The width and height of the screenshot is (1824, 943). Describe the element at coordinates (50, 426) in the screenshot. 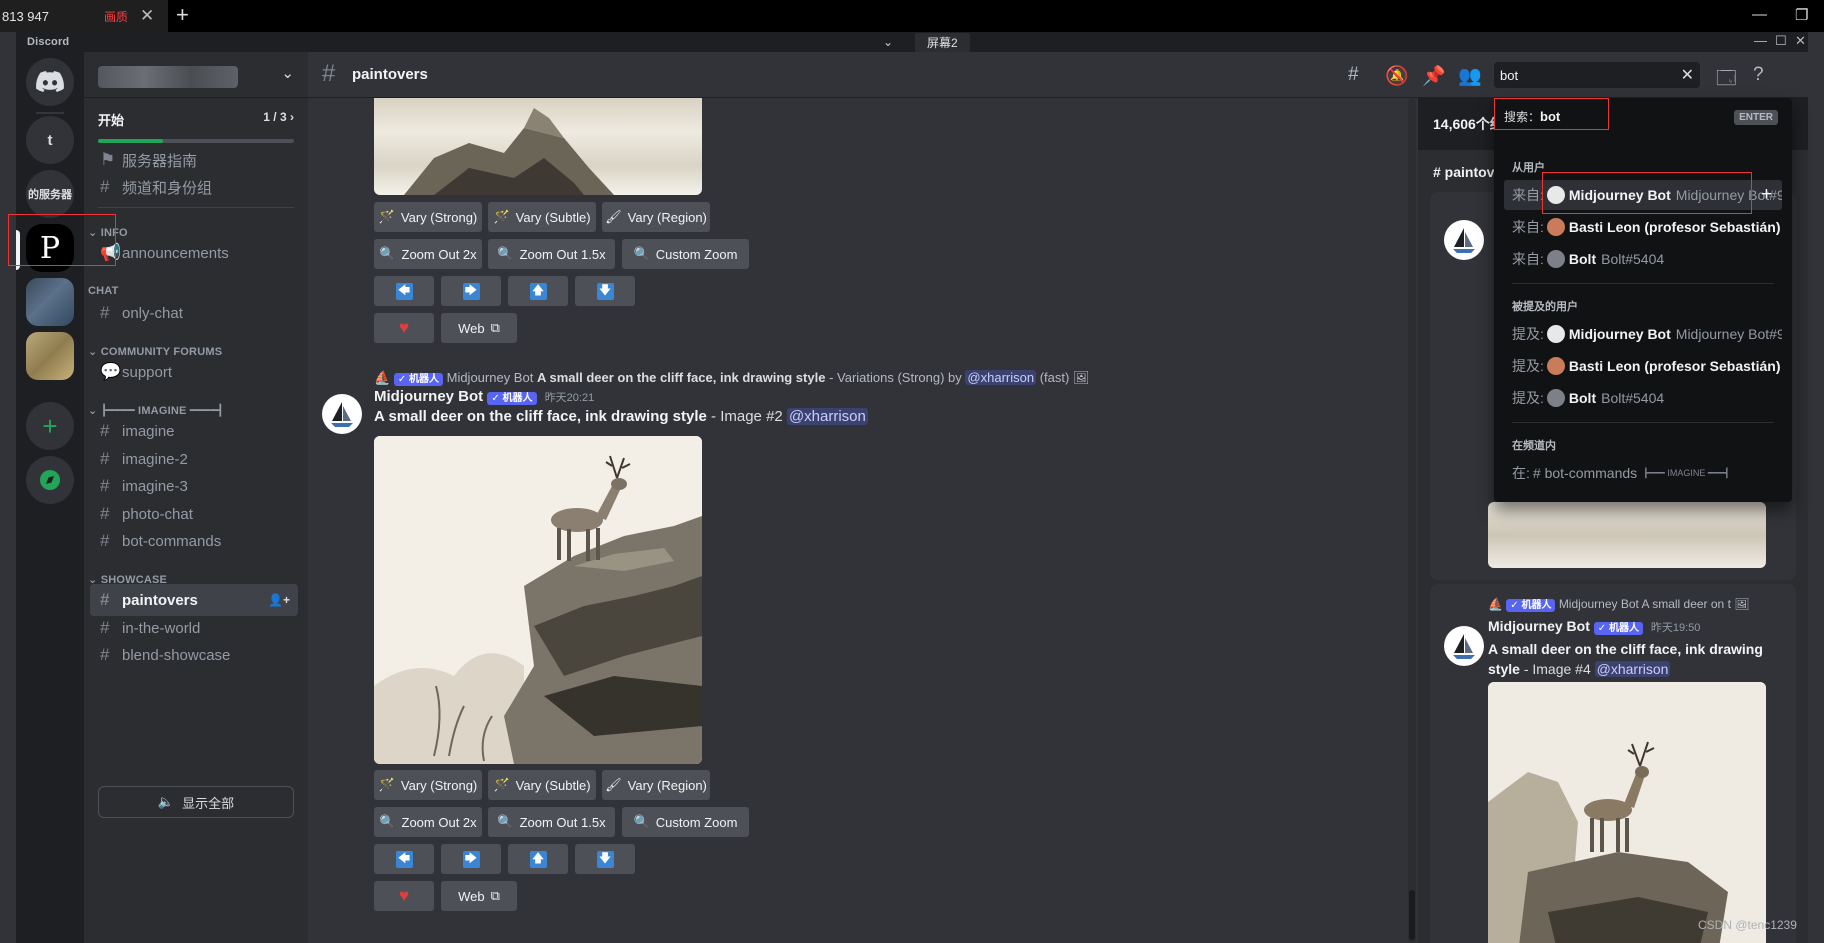

I see `add-server-button: +` at that location.